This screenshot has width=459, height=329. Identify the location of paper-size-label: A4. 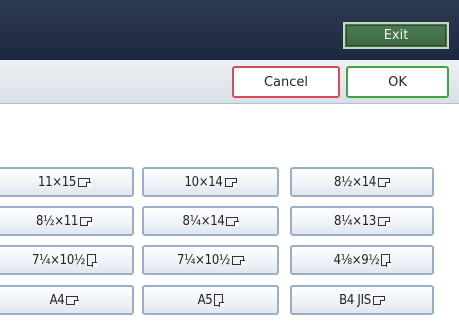
(57, 300).